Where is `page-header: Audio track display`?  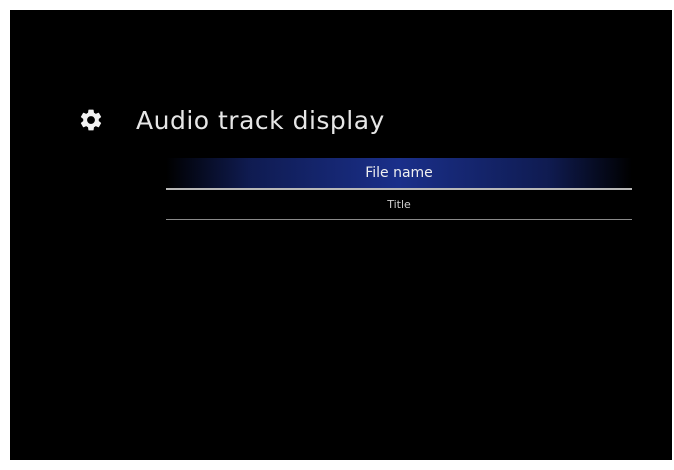
page-header: Audio track display is located at coordinates (231, 120).